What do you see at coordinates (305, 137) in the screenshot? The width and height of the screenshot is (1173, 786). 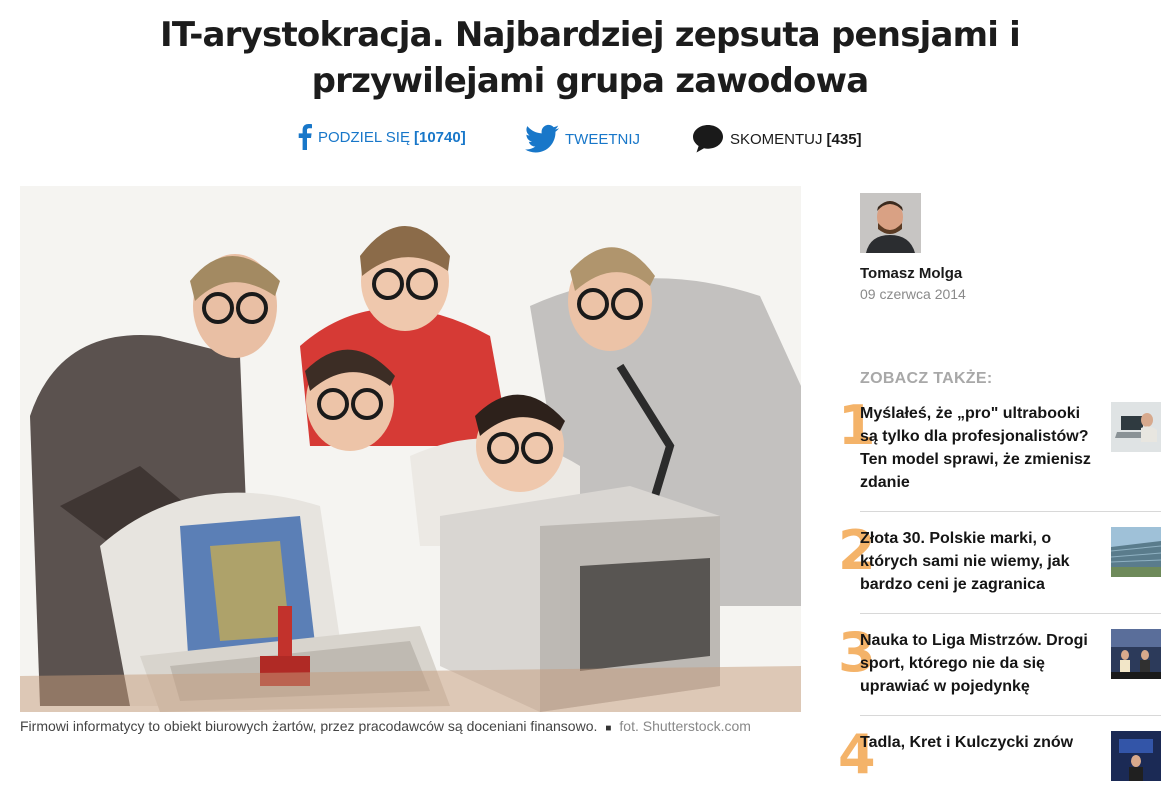 I see `facebook-icon` at bounding box center [305, 137].